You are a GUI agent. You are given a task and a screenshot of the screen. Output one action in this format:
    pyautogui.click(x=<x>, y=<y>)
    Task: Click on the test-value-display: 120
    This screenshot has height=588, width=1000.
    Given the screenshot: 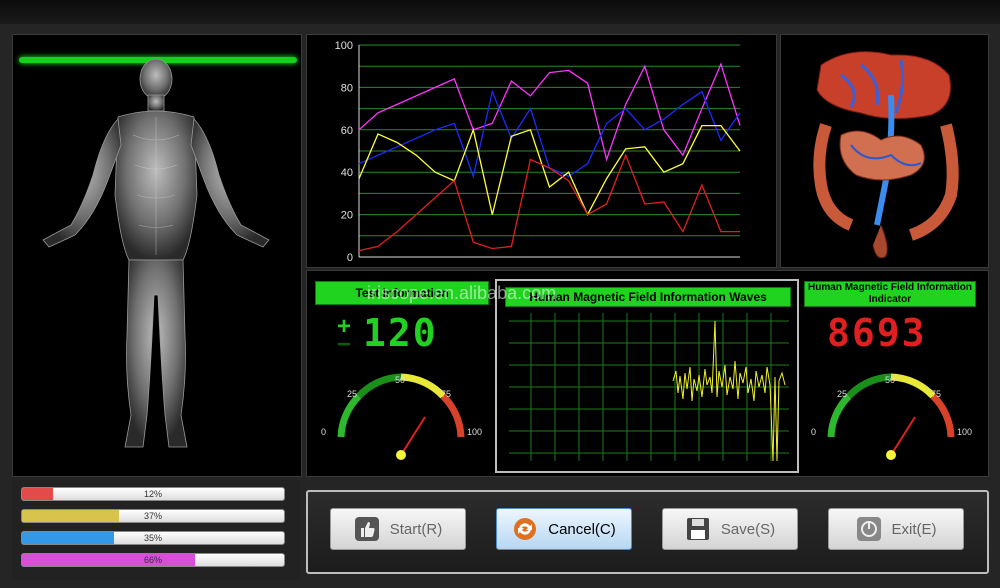 What is the action you would take?
    pyautogui.click(x=400, y=333)
    